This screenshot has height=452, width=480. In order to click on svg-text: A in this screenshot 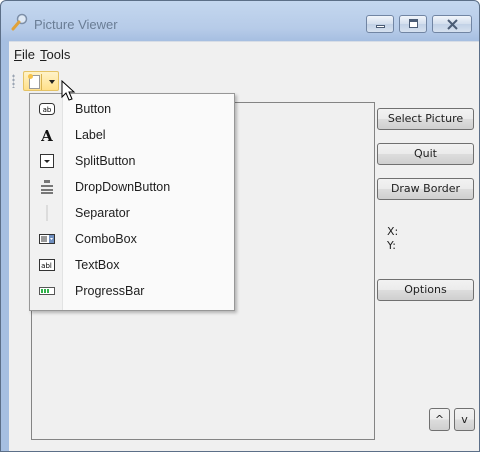, I will do `click(46, 135)`.